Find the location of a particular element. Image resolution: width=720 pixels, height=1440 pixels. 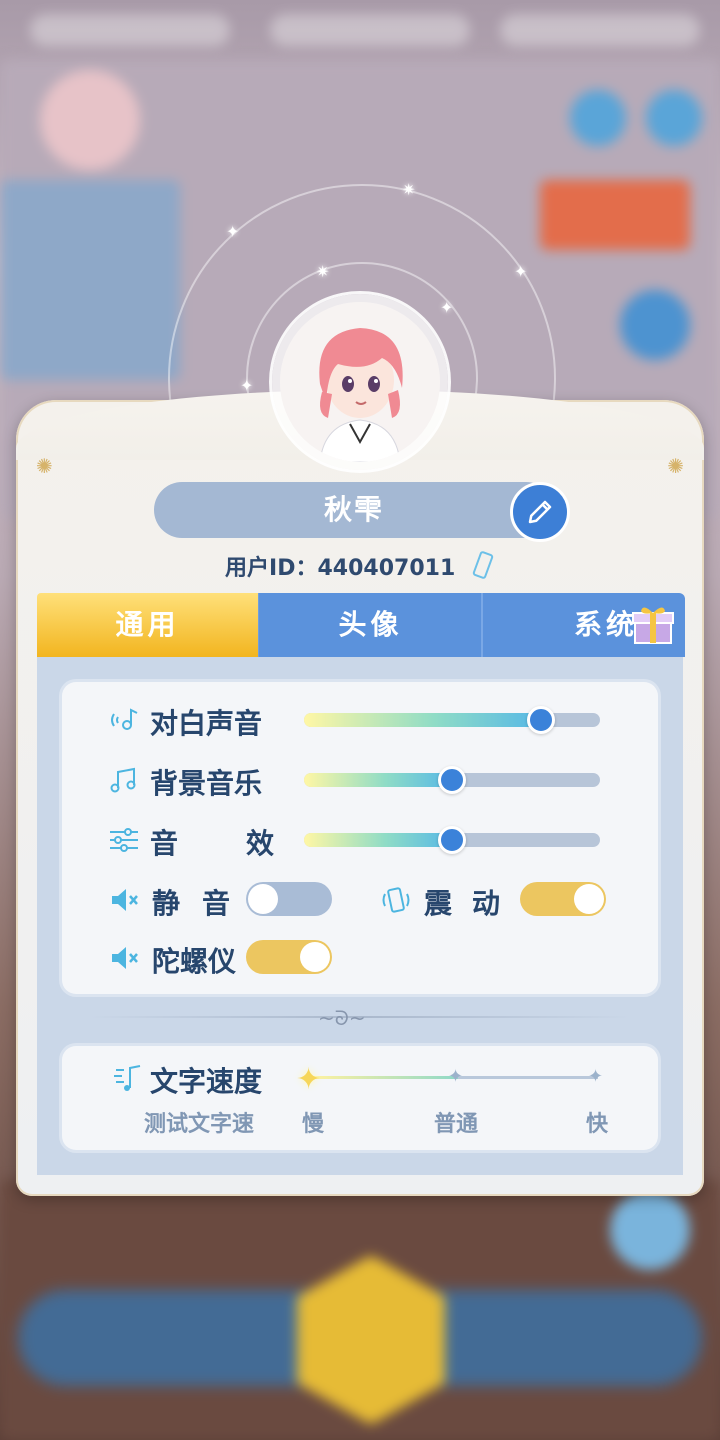

avatar is located at coordinates (360, 382).